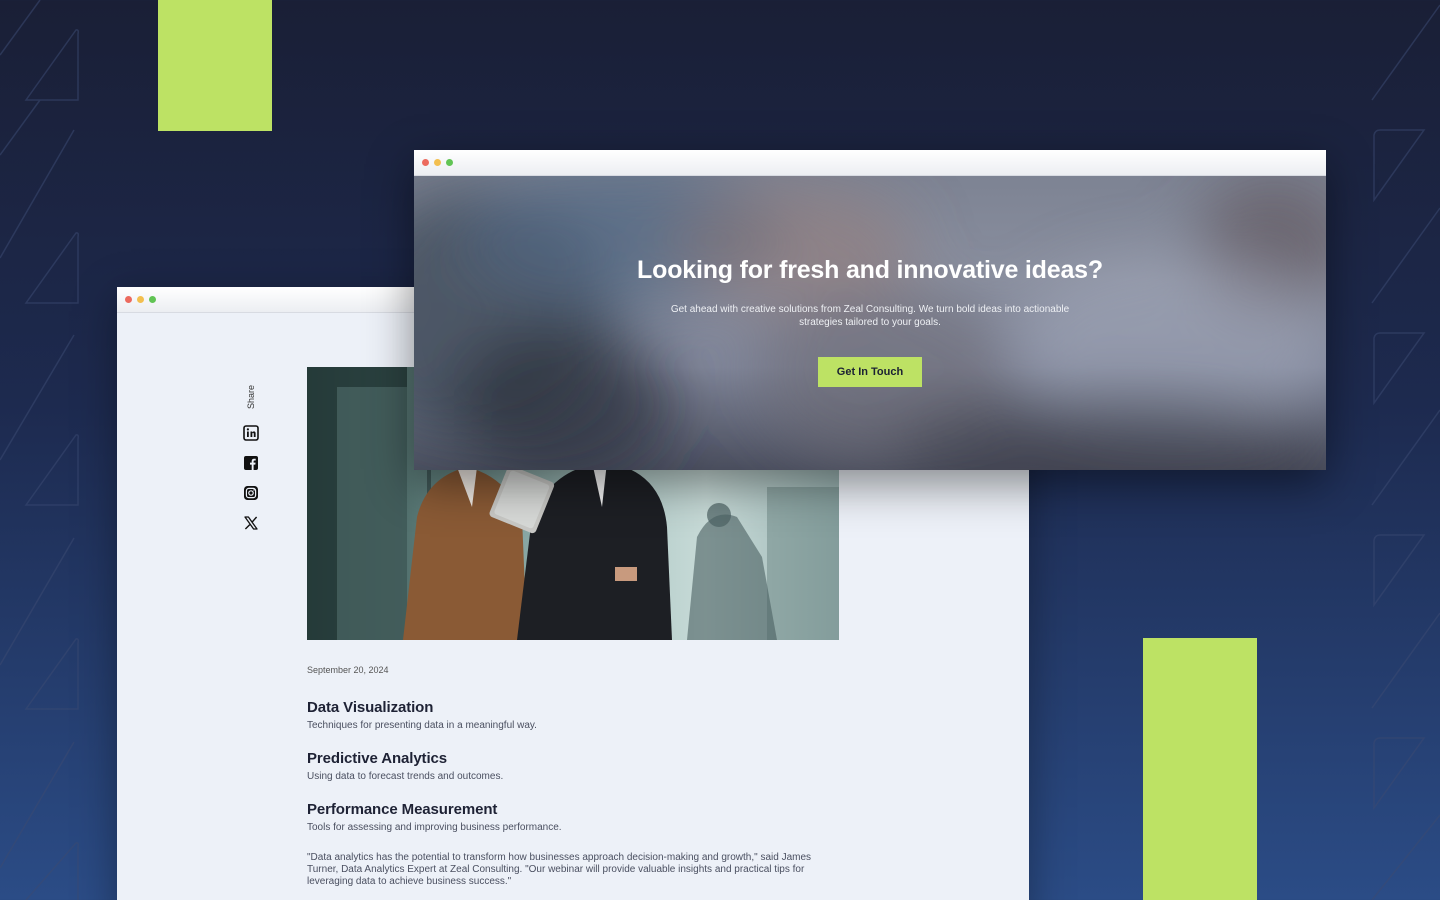 The image size is (1440, 900). I want to click on cta-title: Looking for fresh and innovative ideas?, so click(870, 270).